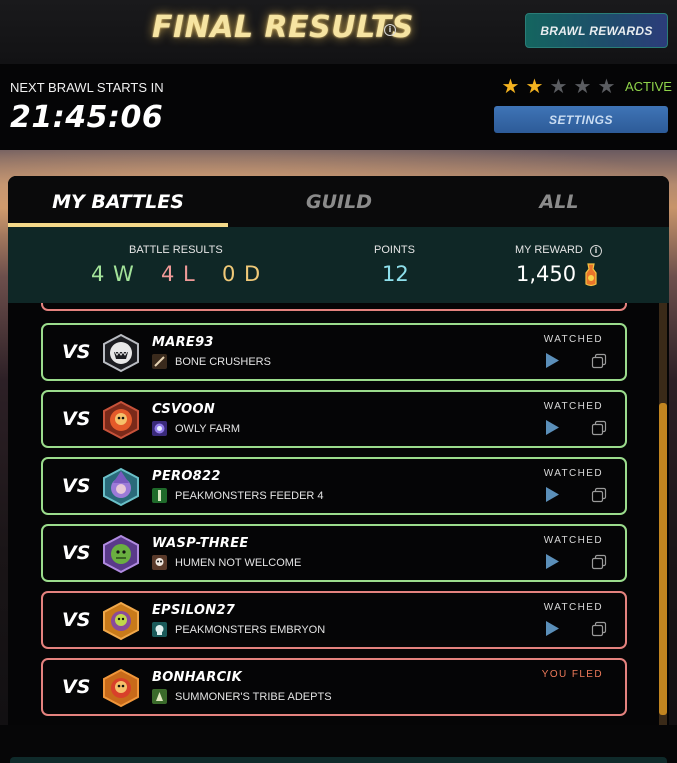 This screenshot has height=763, width=677. What do you see at coordinates (207, 429) in the screenshot?
I see `guild-name: OWLY FARM` at bounding box center [207, 429].